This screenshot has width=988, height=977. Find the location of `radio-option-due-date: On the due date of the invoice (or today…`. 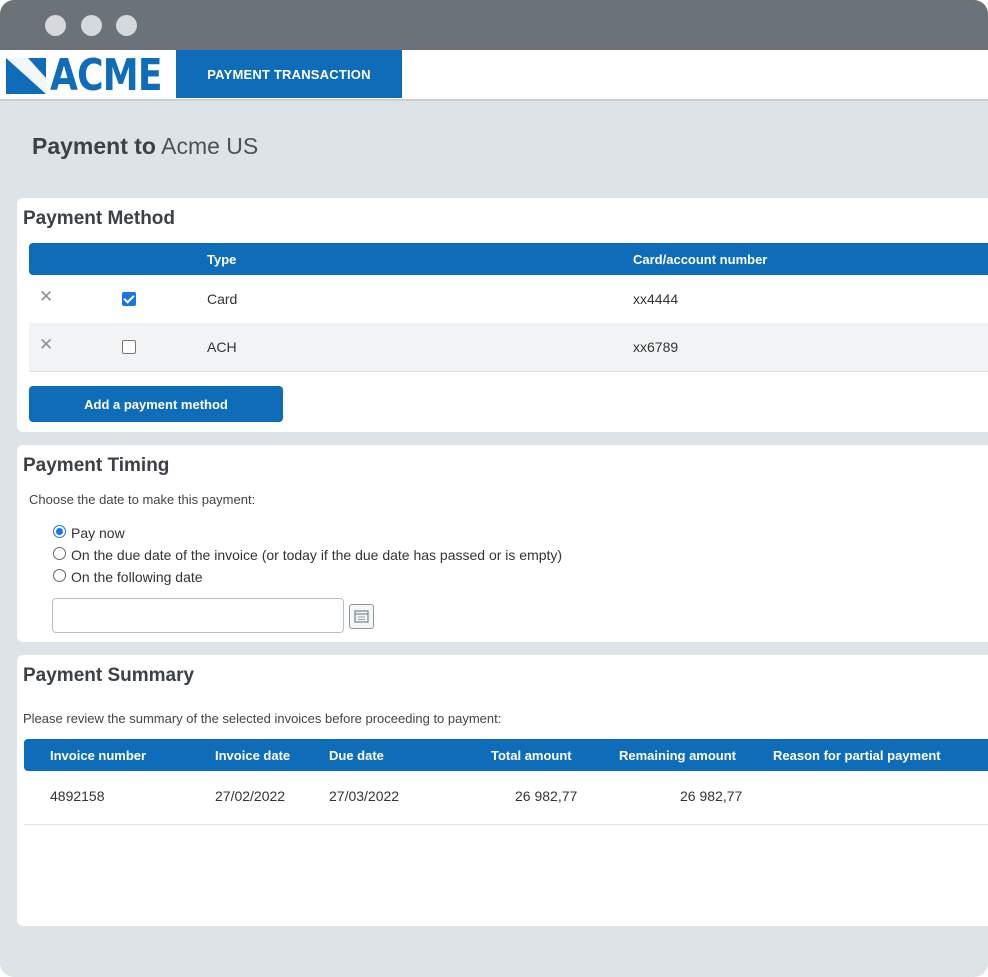

radio-option-due-date: On the due date of the invoice (or today… is located at coordinates (308, 554).